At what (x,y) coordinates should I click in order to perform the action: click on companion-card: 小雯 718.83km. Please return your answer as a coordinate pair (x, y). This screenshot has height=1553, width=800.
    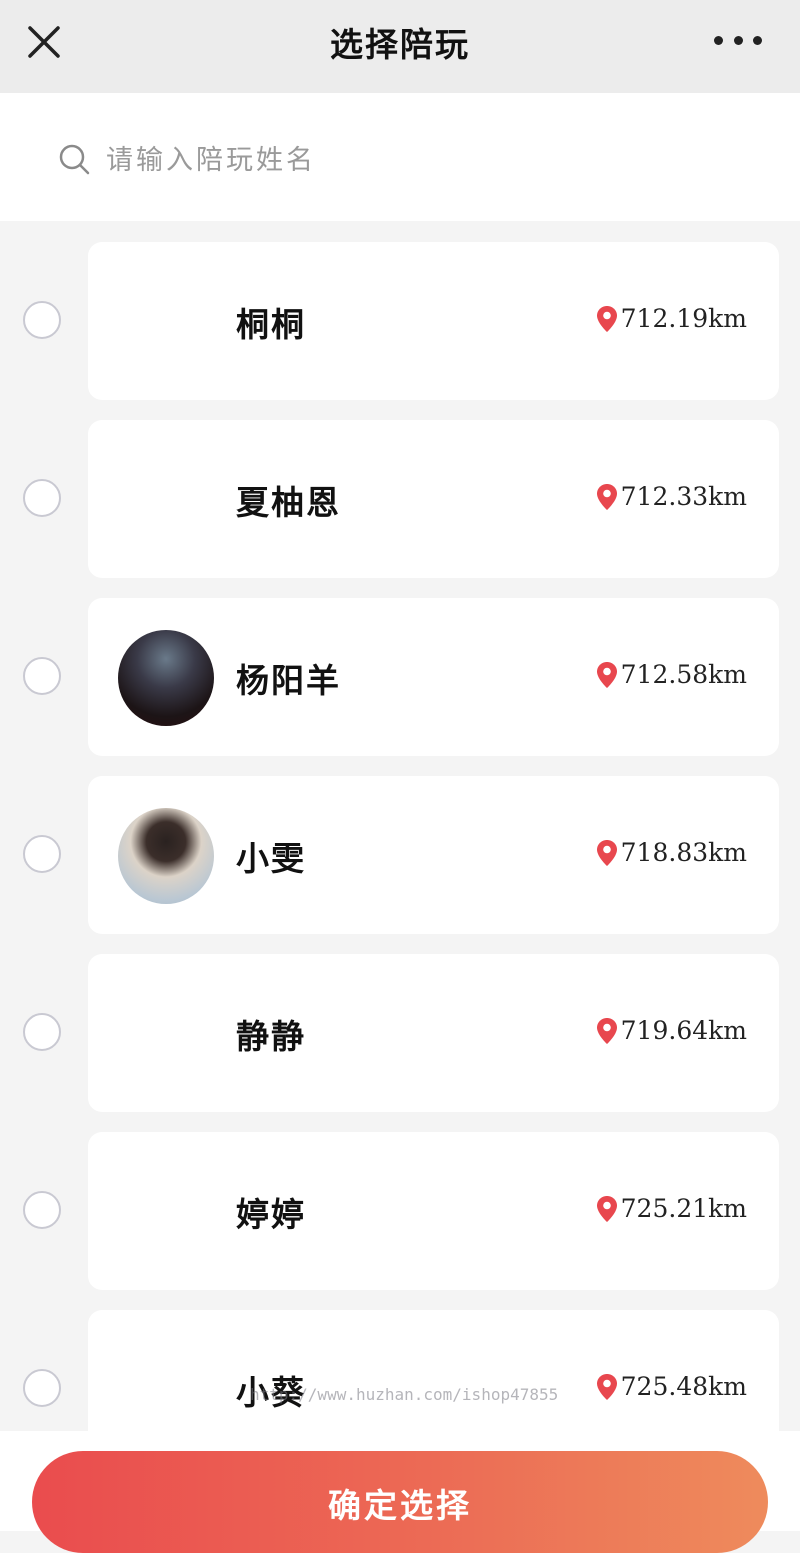
    Looking at the image, I should click on (433, 855).